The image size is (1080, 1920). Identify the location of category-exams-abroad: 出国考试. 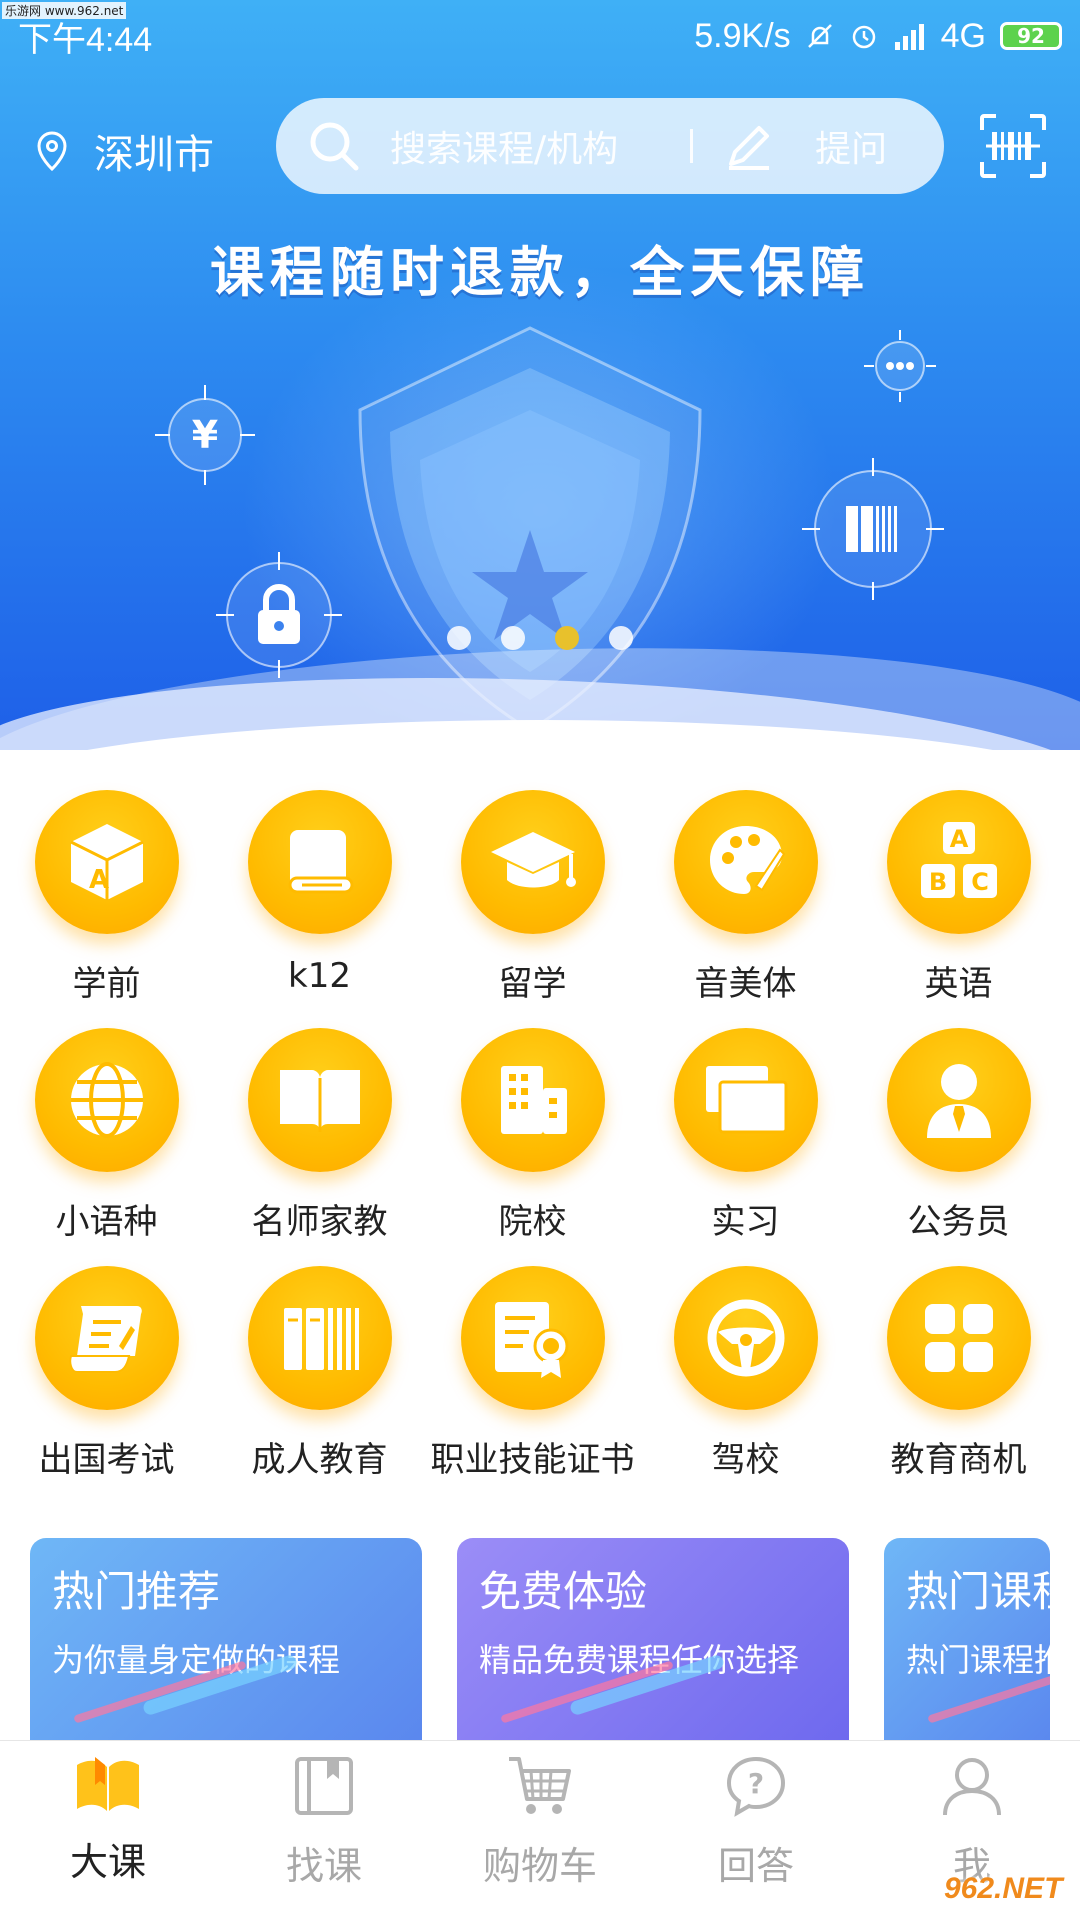
(106, 1373).